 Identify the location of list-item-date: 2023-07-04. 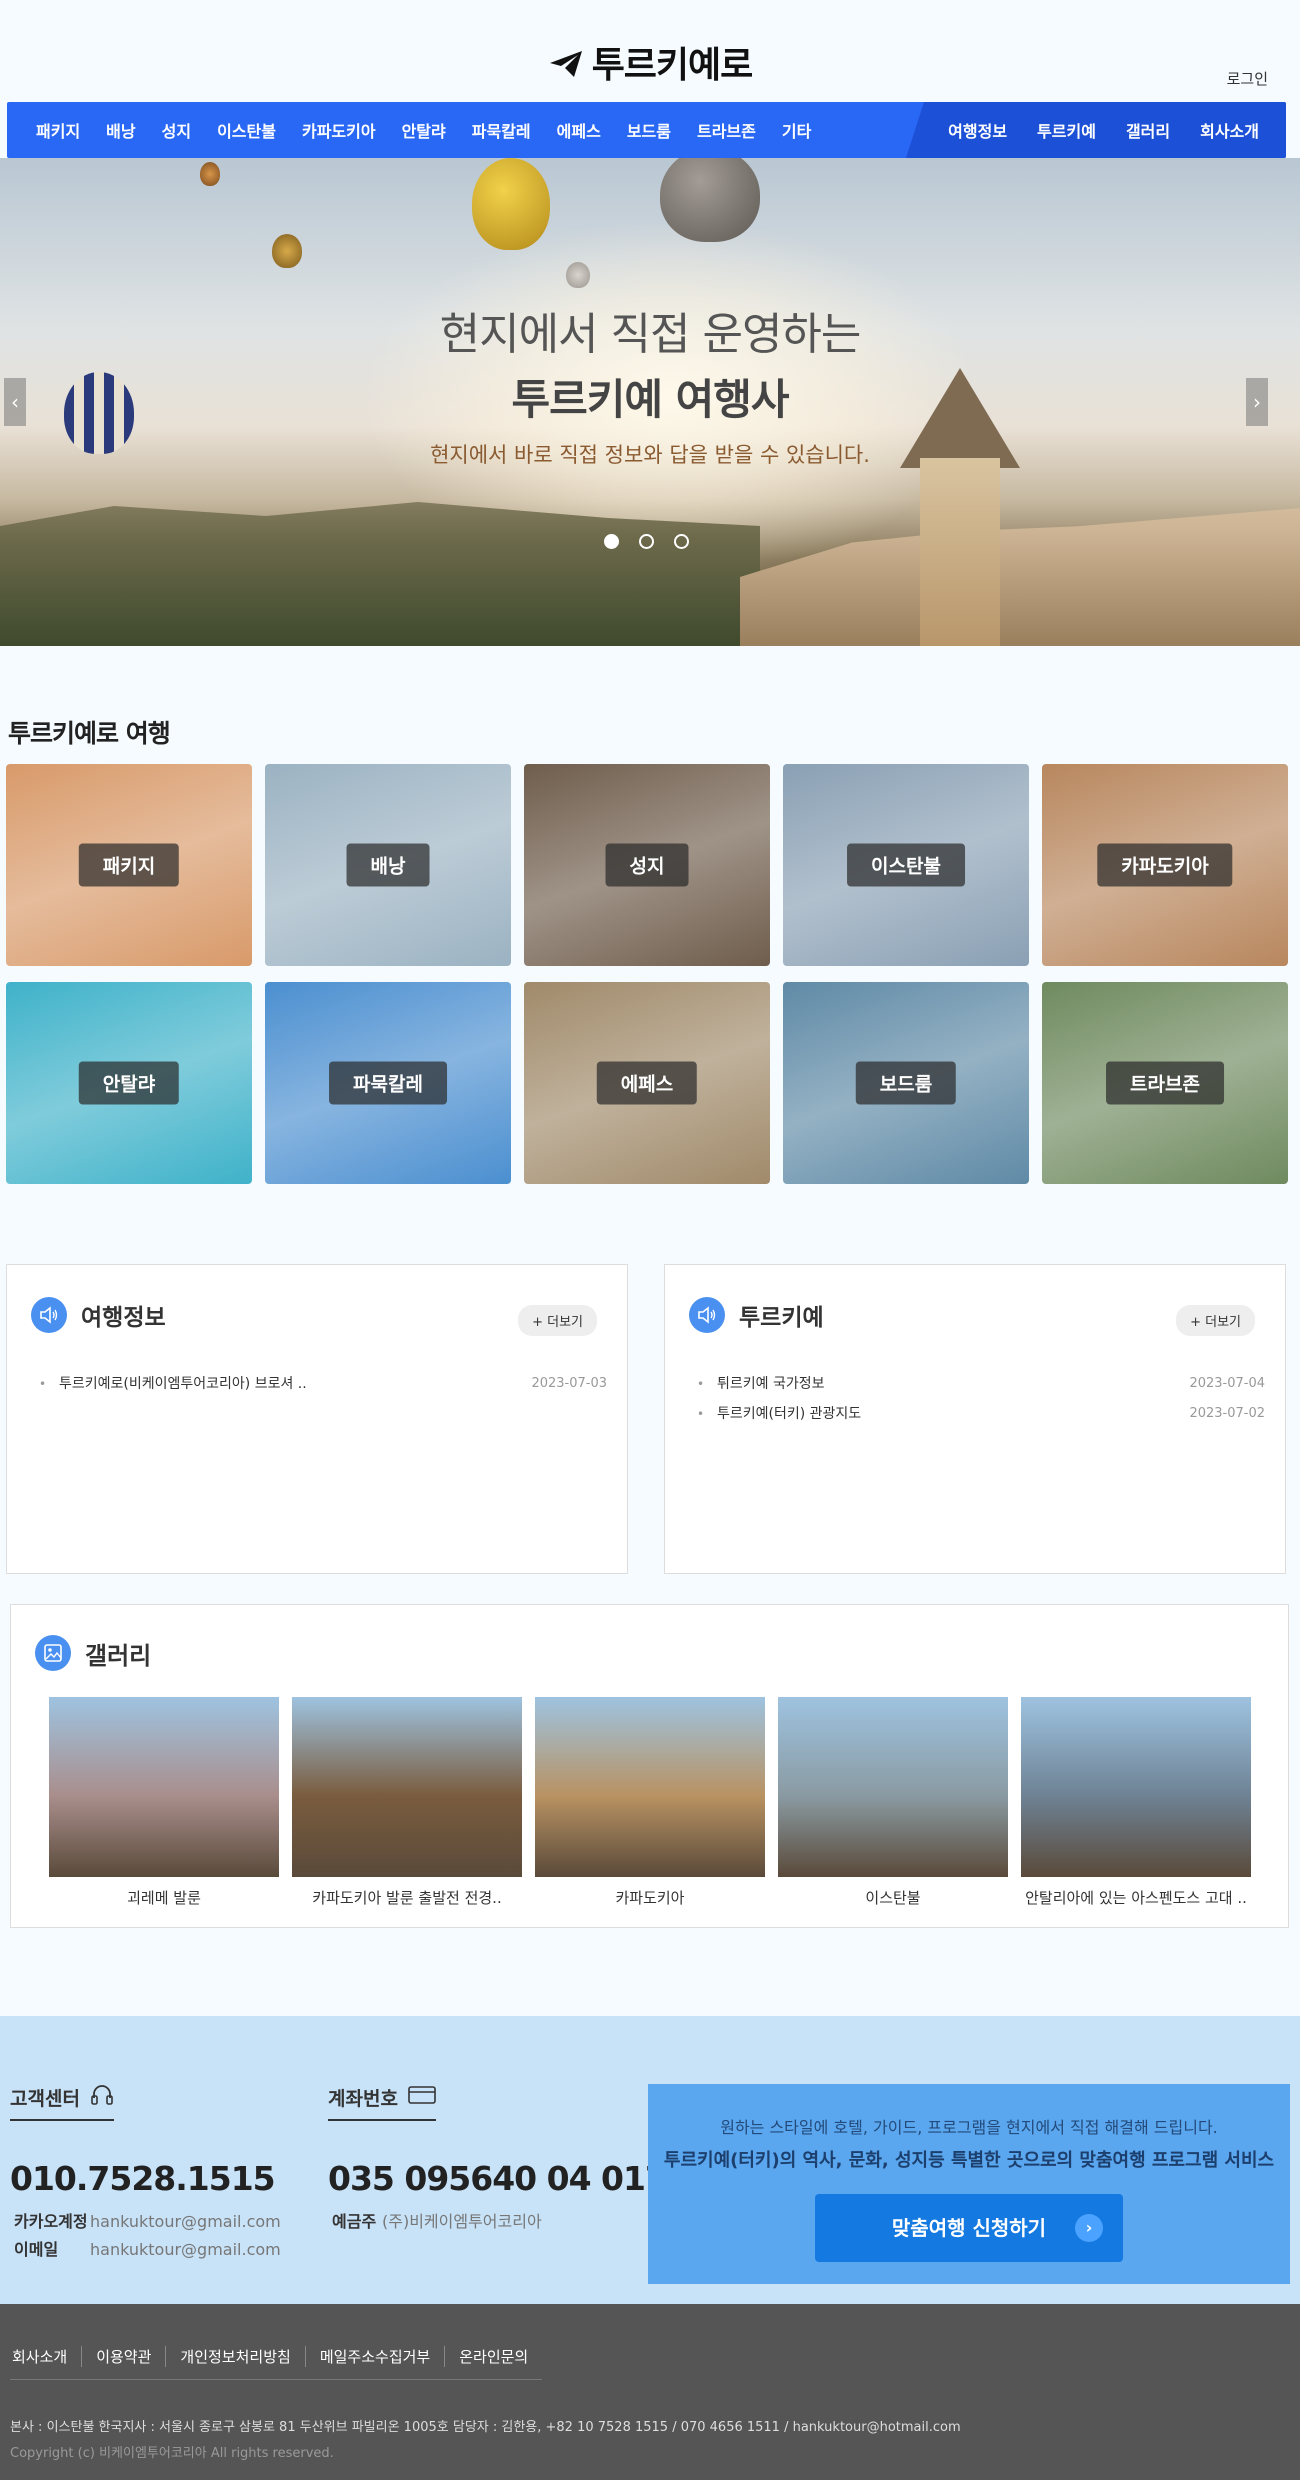
(1227, 1383).